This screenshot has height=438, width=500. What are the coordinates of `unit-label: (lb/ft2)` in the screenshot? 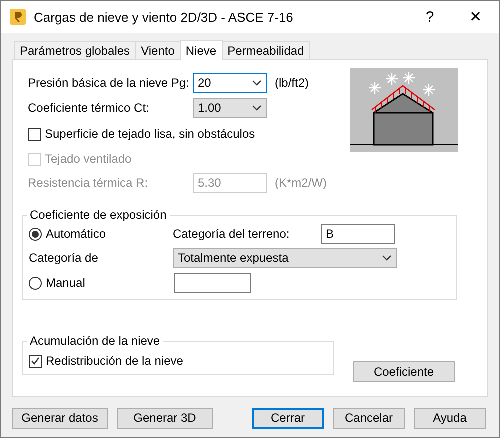 It's located at (292, 83).